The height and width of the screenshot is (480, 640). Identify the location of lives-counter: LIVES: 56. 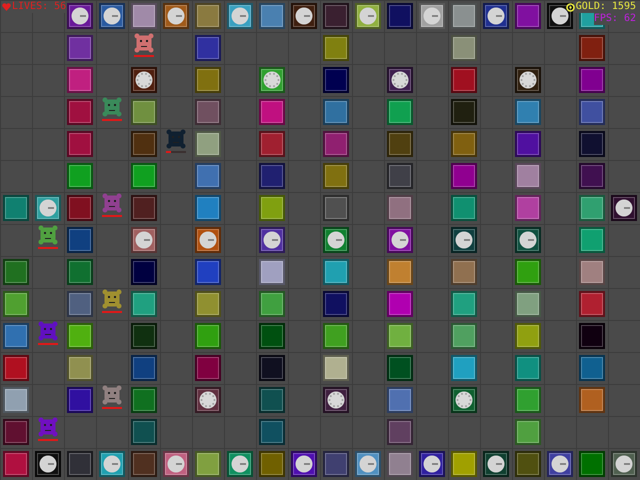
(39, 7).